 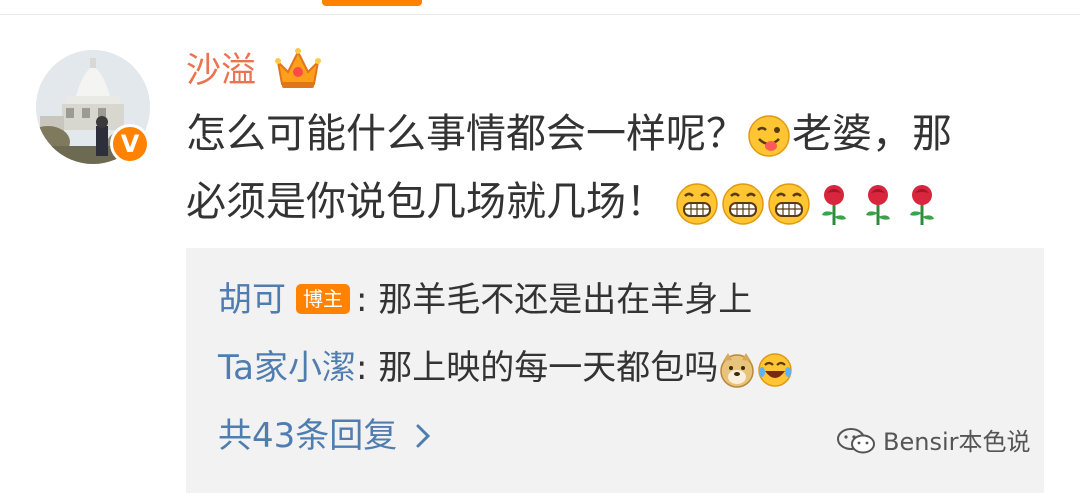 What do you see at coordinates (426, 202) in the screenshot?
I see `comment-text-part-3: 必须是你说包几场就几场！` at bounding box center [426, 202].